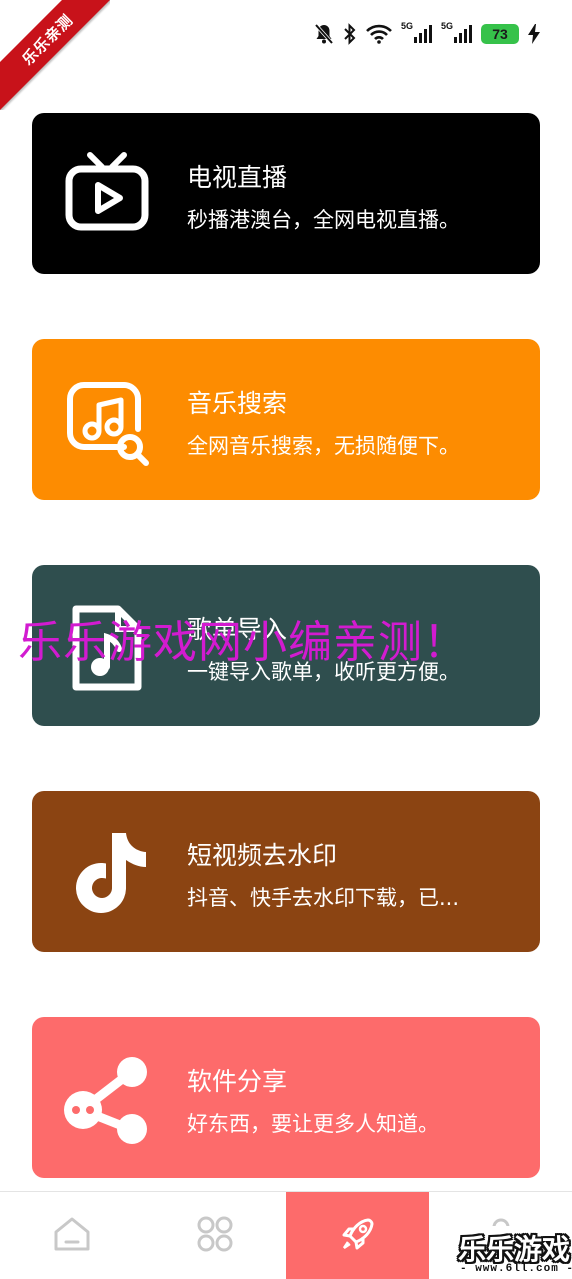  What do you see at coordinates (313, 1124) in the screenshot?
I see `card-subtitle: 好东西，要让更多人知道。` at bounding box center [313, 1124].